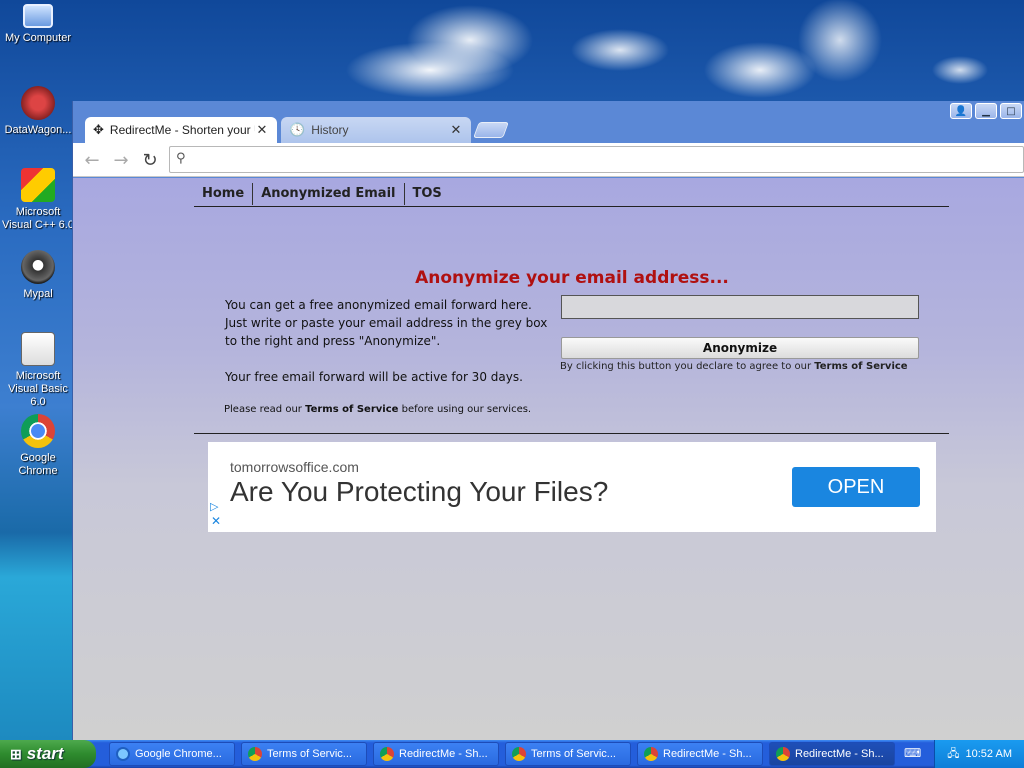 Image resolution: width=1024 pixels, height=768 pixels. What do you see at coordinates (953, 754) in the screenshot?
I see `network-icon: 🖧` at bounding box center [953, 754].